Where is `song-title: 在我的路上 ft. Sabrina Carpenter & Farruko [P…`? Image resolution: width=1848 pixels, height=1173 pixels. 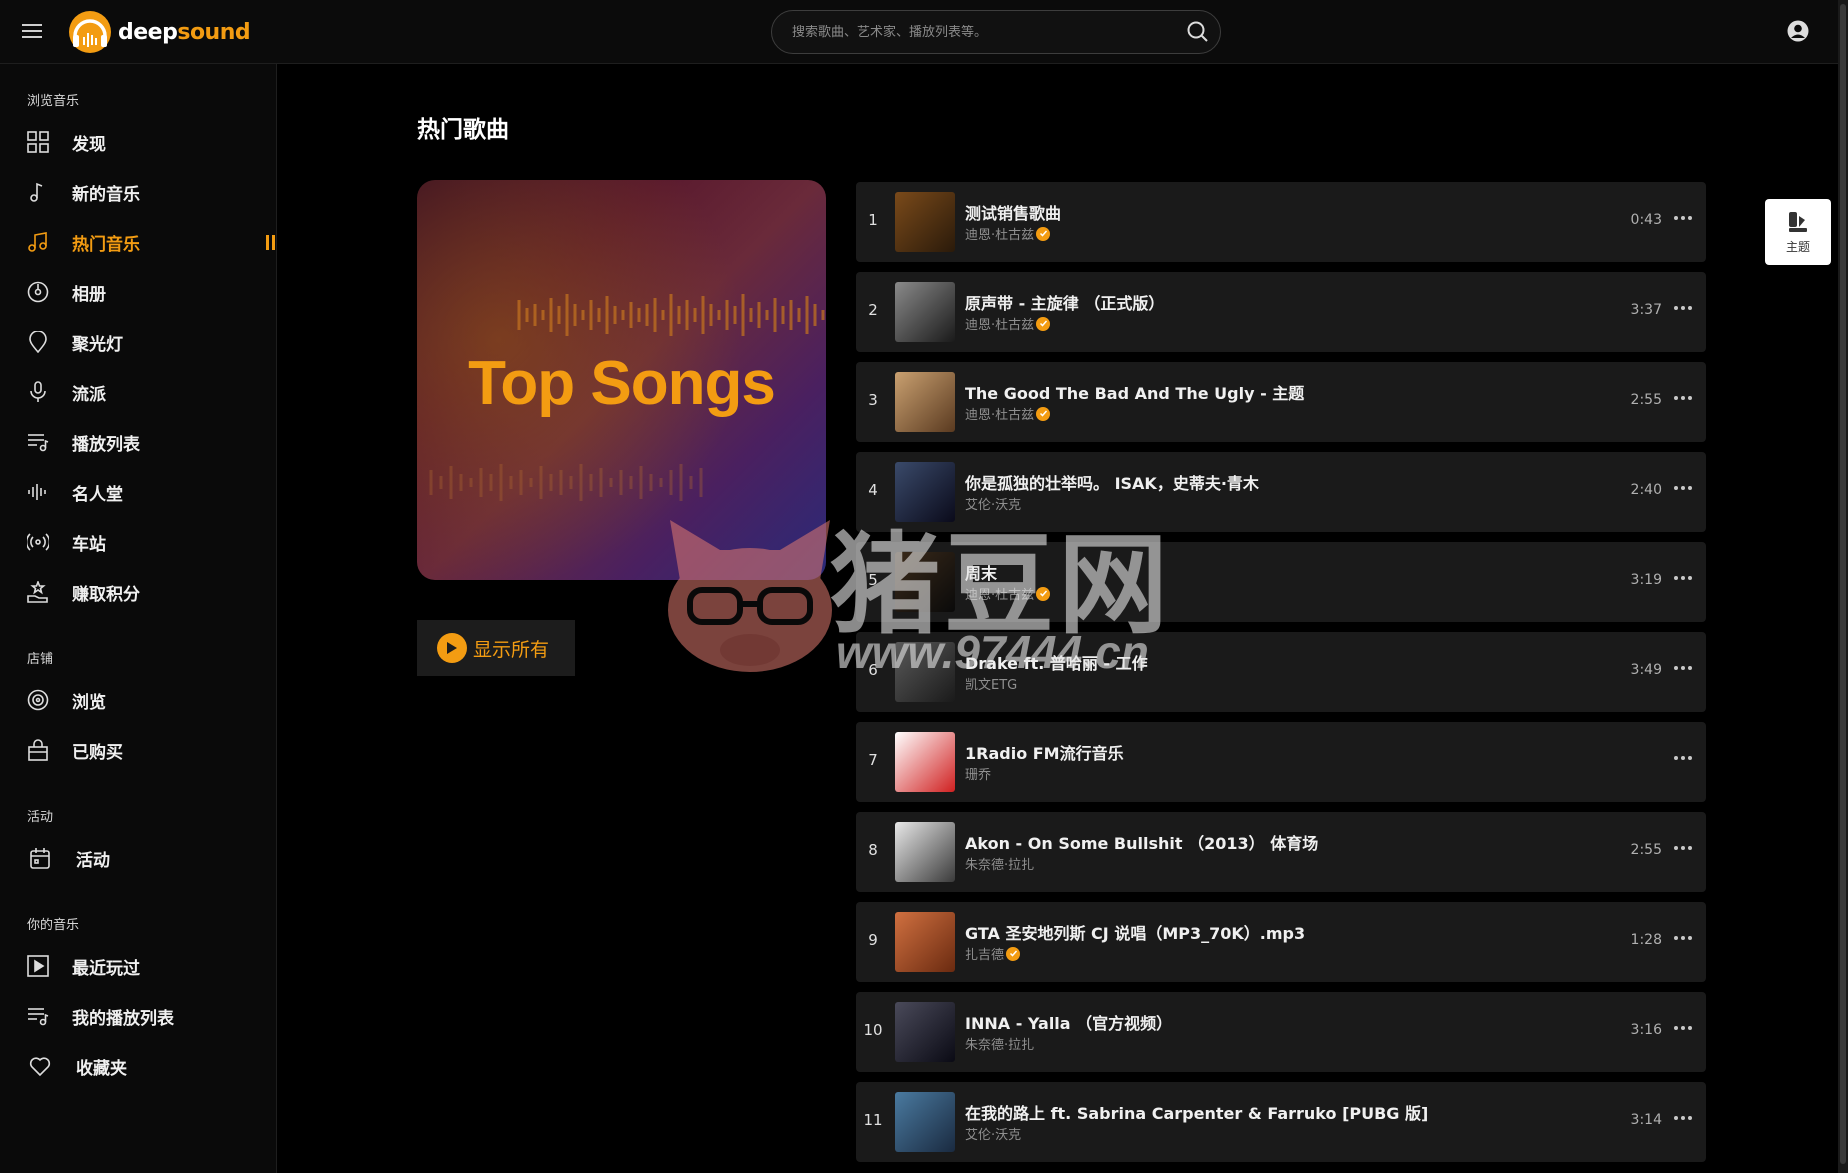 song-title: 在我的路上 ft. Sabrina Carpenter & Farruko [P… is located at coordinates (1196, 1112).